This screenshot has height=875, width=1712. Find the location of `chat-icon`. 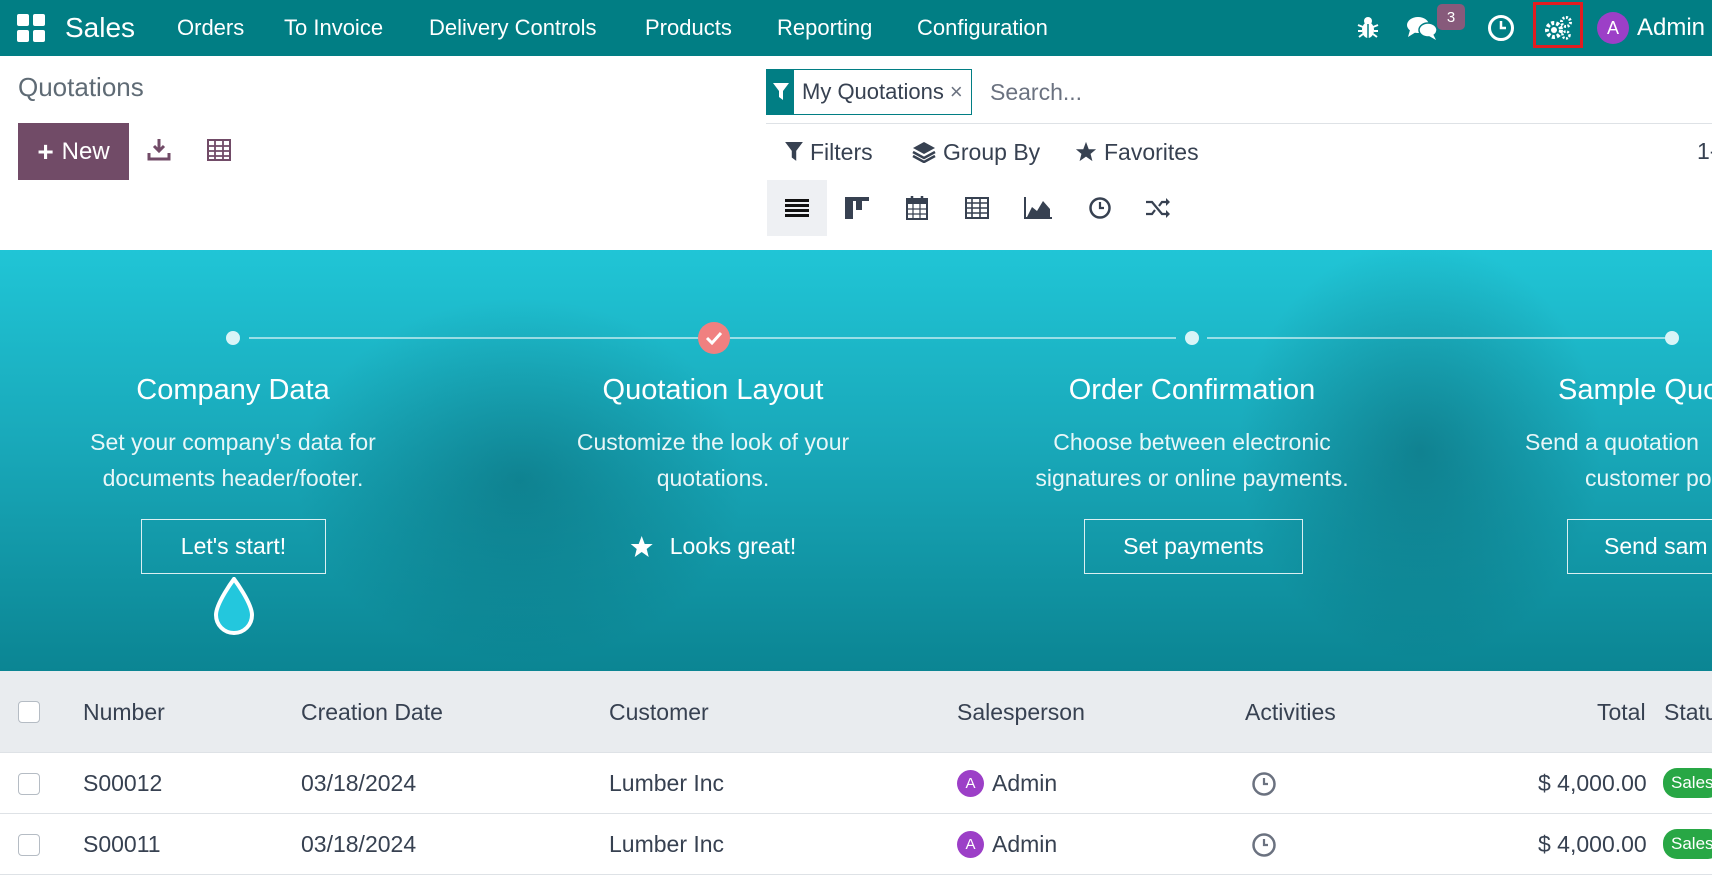

chat-icon is located at coordinates (1422, 28).